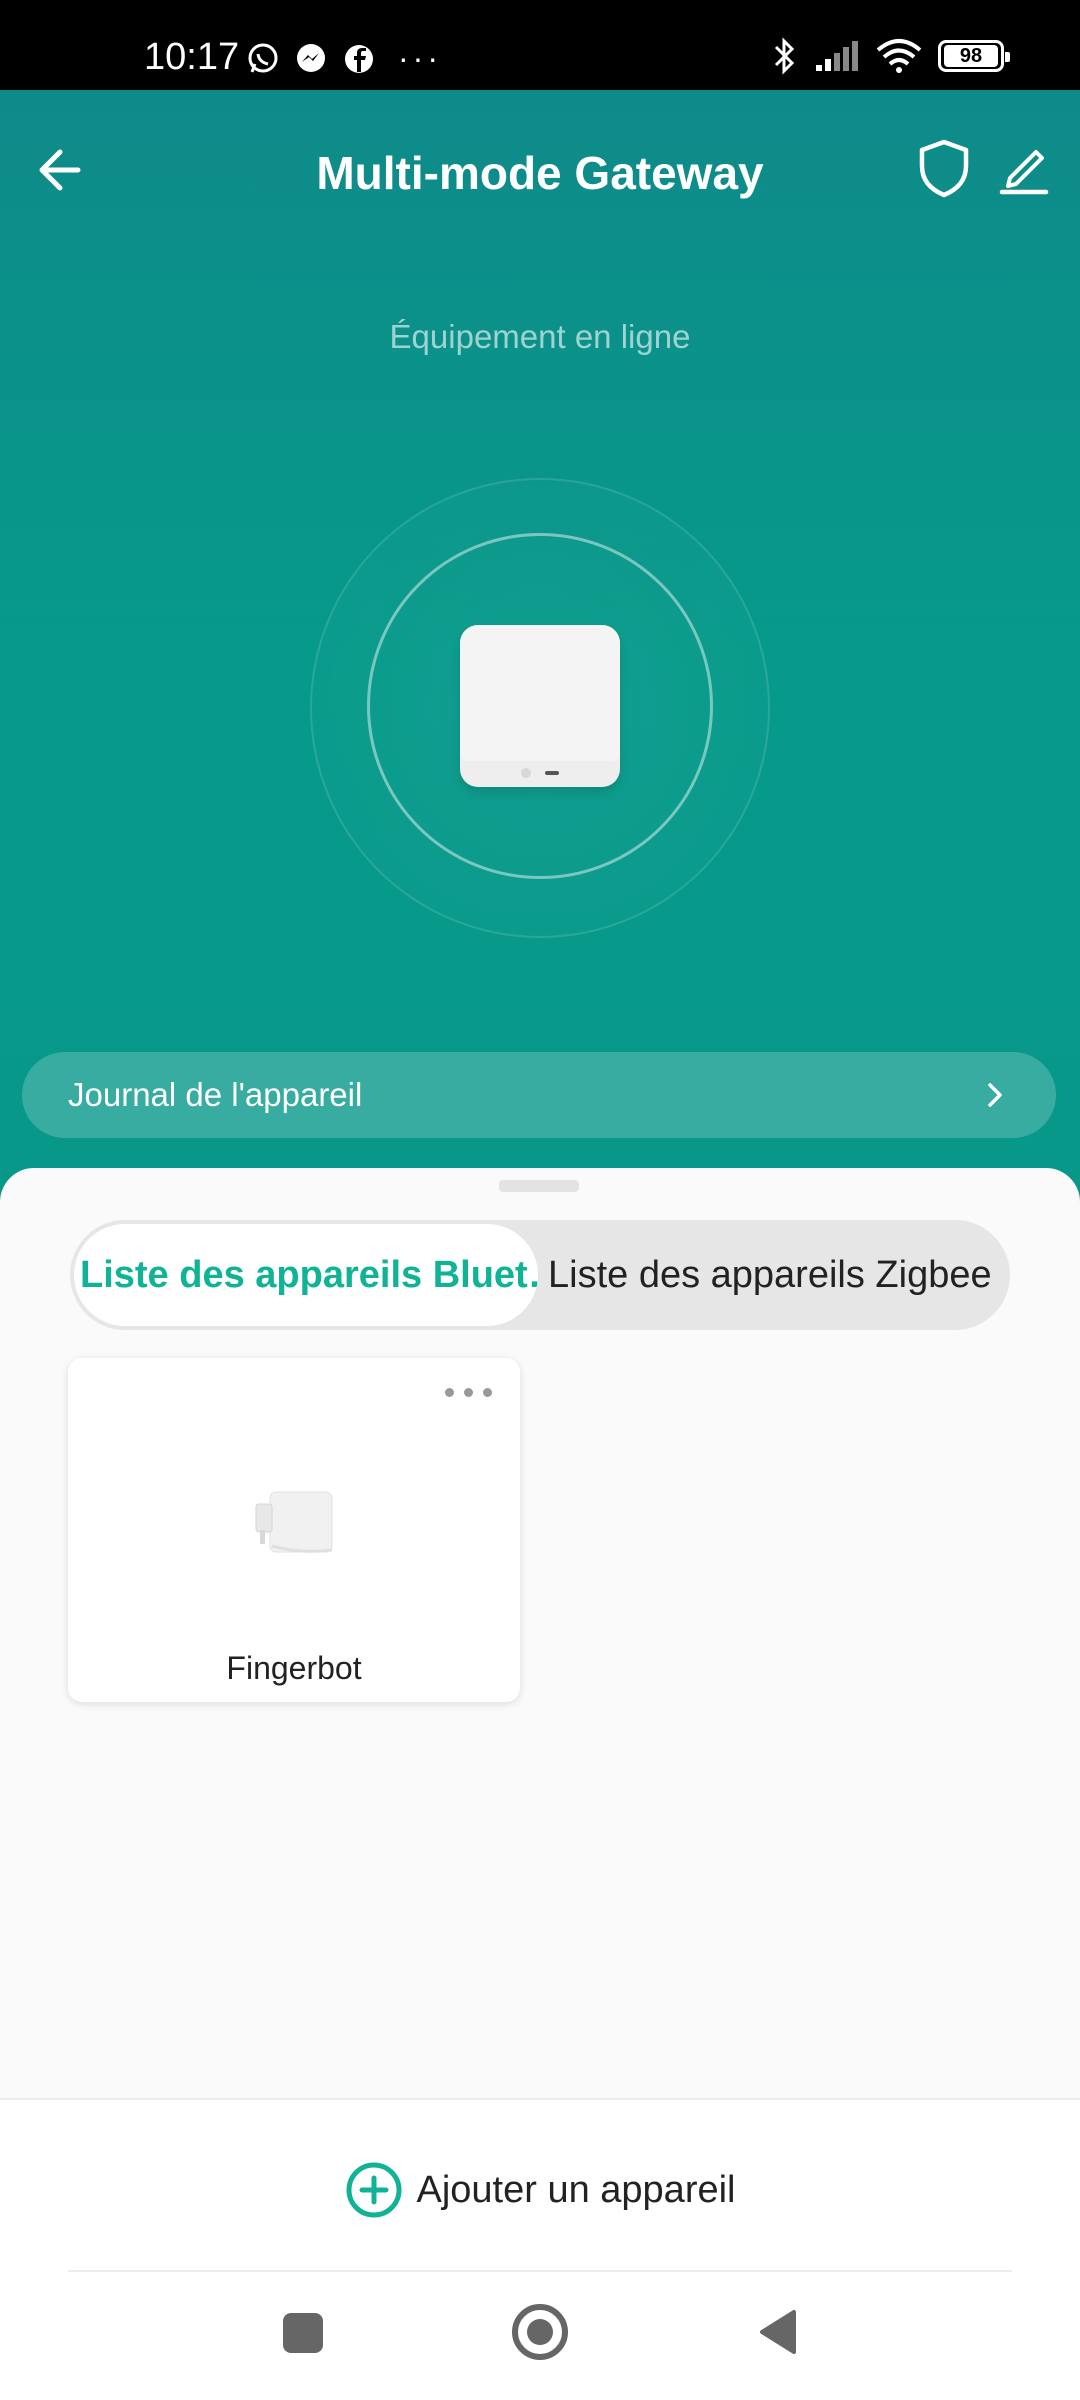  I want to click on bluetooth-icon, so click(784, 56).